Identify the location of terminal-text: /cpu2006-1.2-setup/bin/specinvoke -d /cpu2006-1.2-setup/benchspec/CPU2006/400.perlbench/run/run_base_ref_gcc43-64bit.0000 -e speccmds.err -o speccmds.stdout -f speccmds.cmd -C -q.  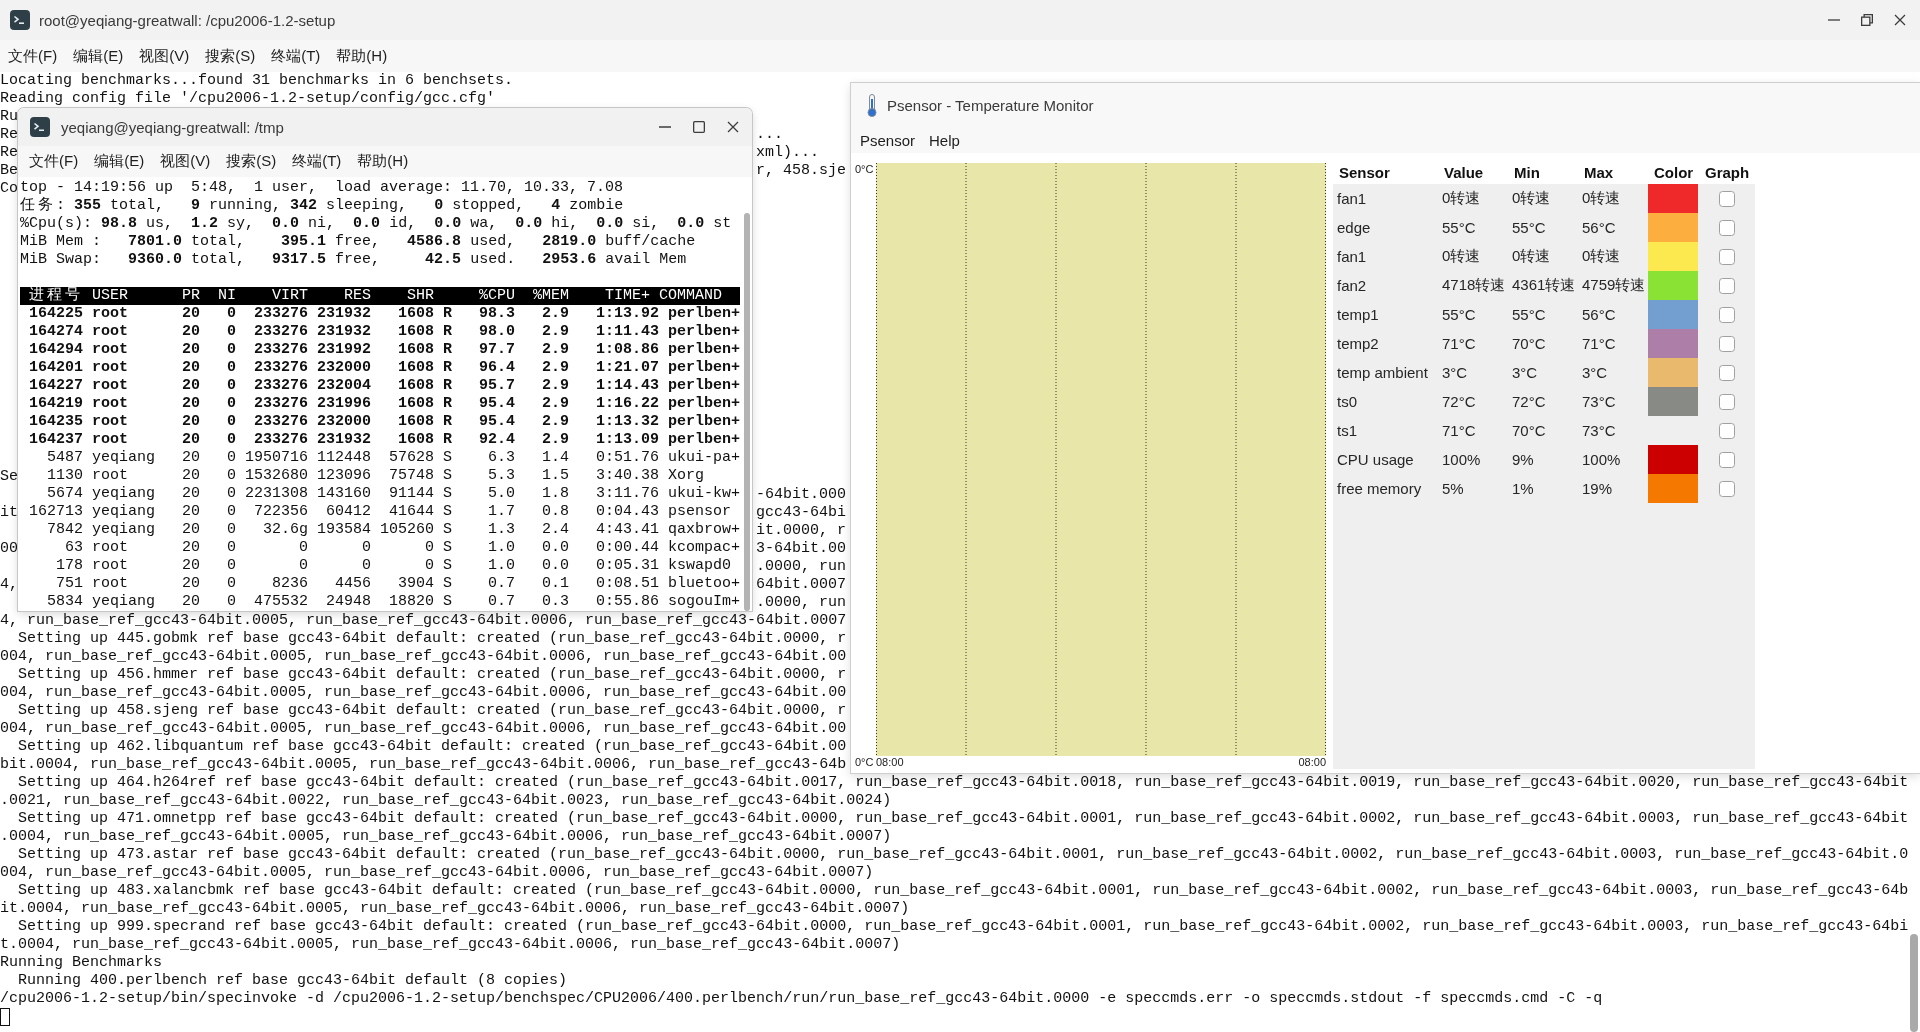
(801, 999).